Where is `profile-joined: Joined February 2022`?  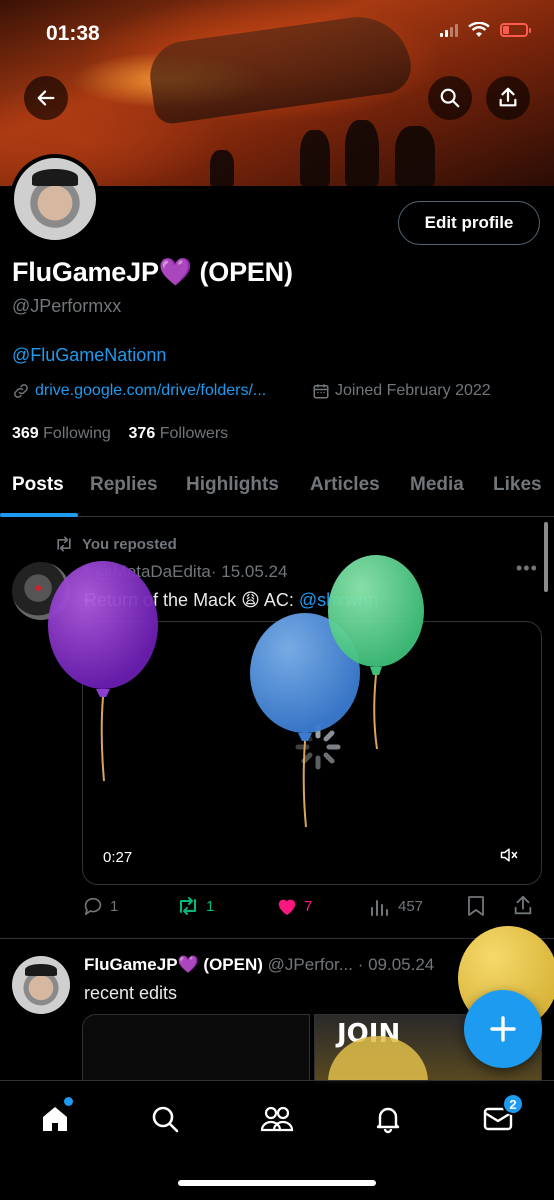
profile-joined: Joined February 2022 is located at coordinates (401, 391).